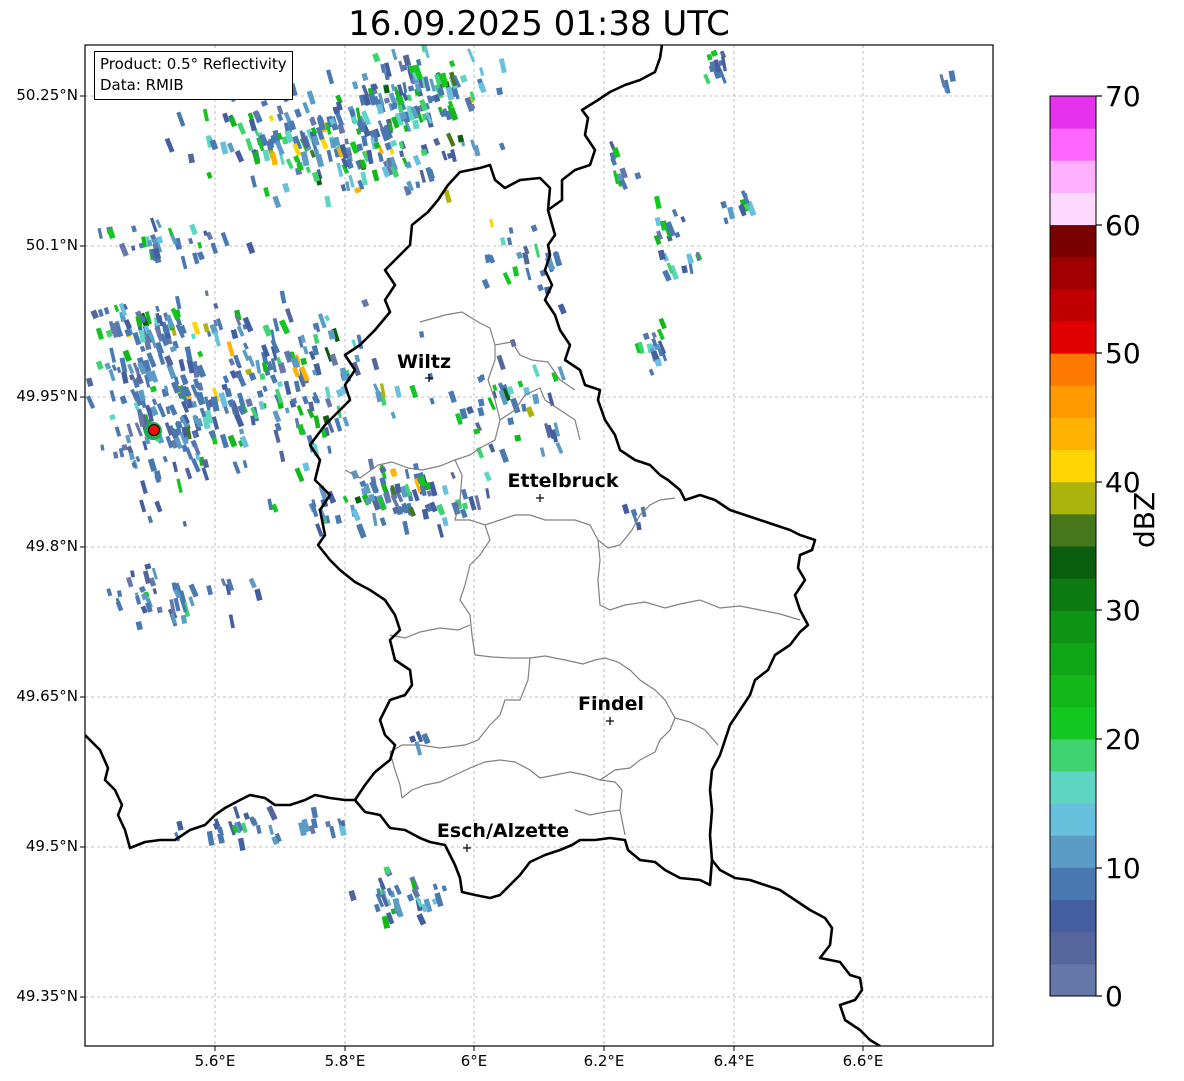 The width and height of the screenshot is (1184, 1081). I want to click on radar-site-marker, so click(153, 431).